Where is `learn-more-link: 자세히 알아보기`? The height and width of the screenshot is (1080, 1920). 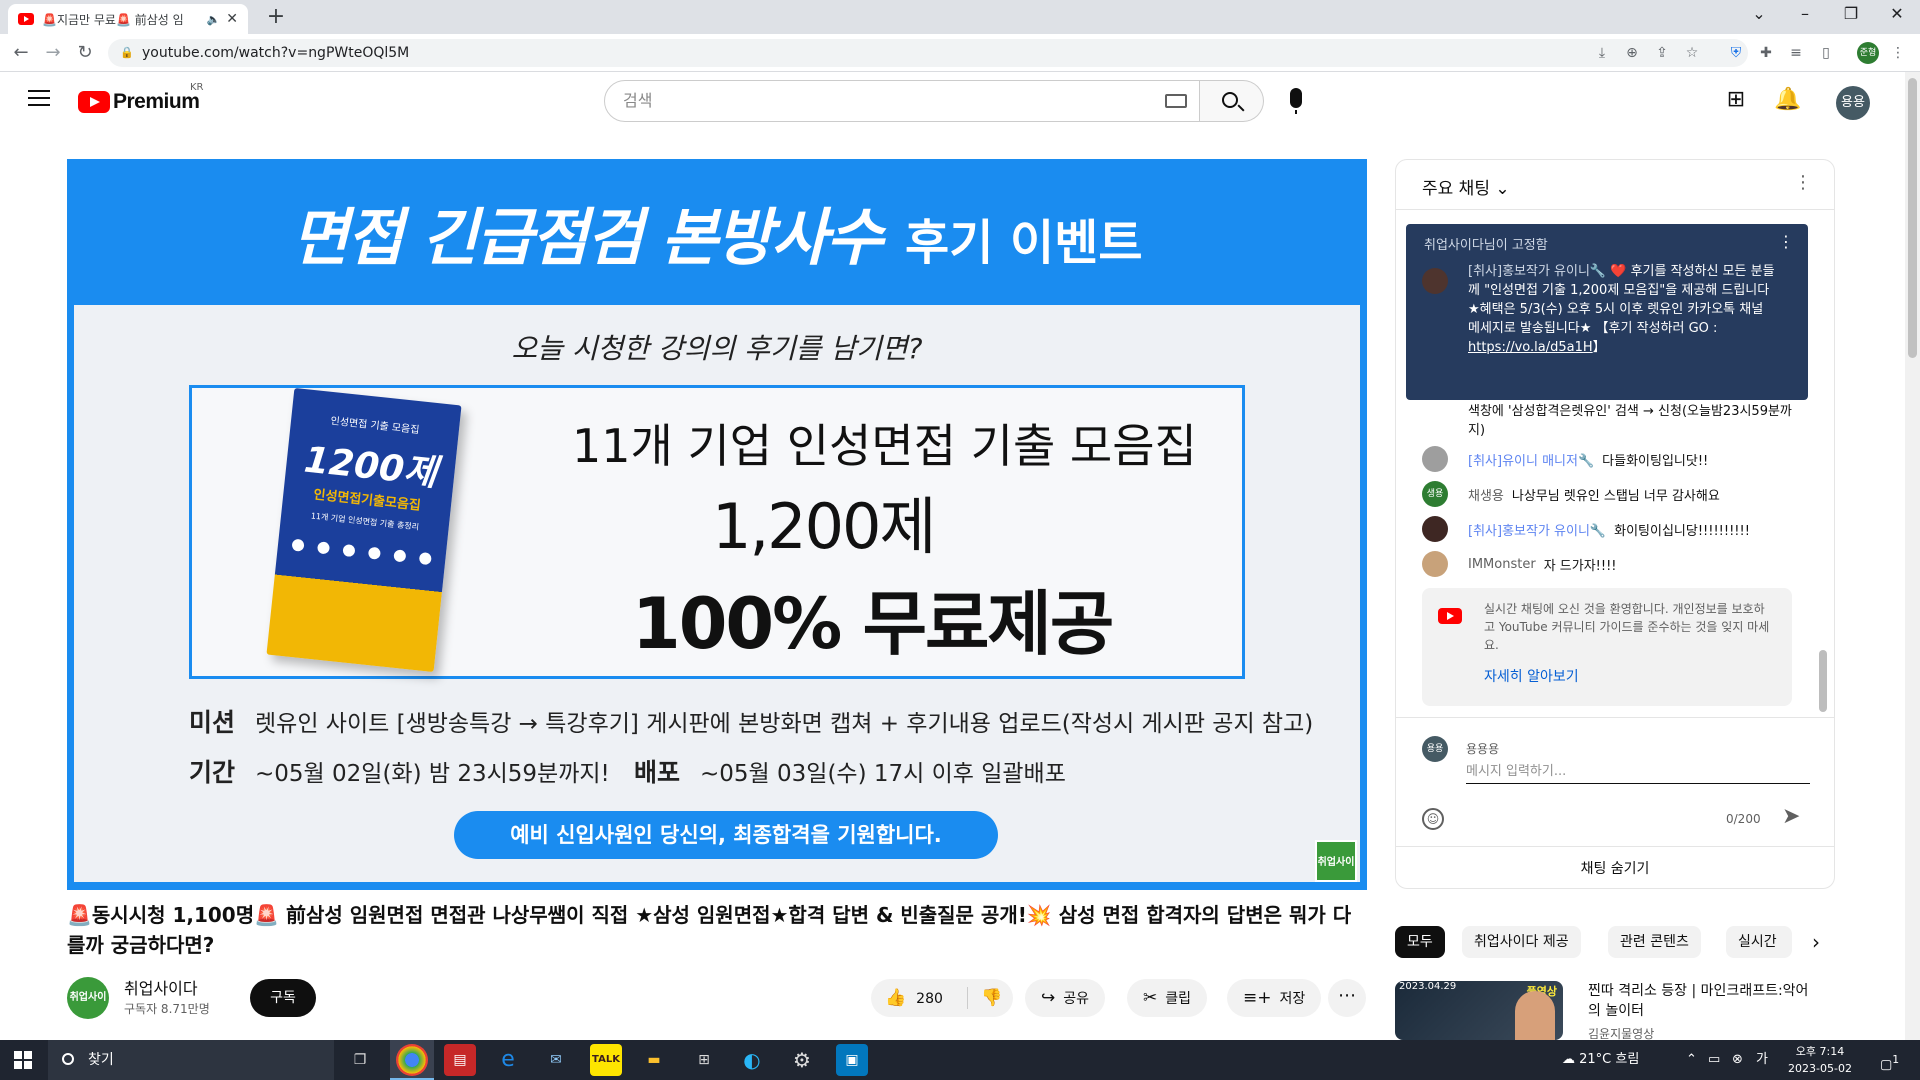 learn-more-link: 자세히 알아보기 is located at coordinates (1531, 676).